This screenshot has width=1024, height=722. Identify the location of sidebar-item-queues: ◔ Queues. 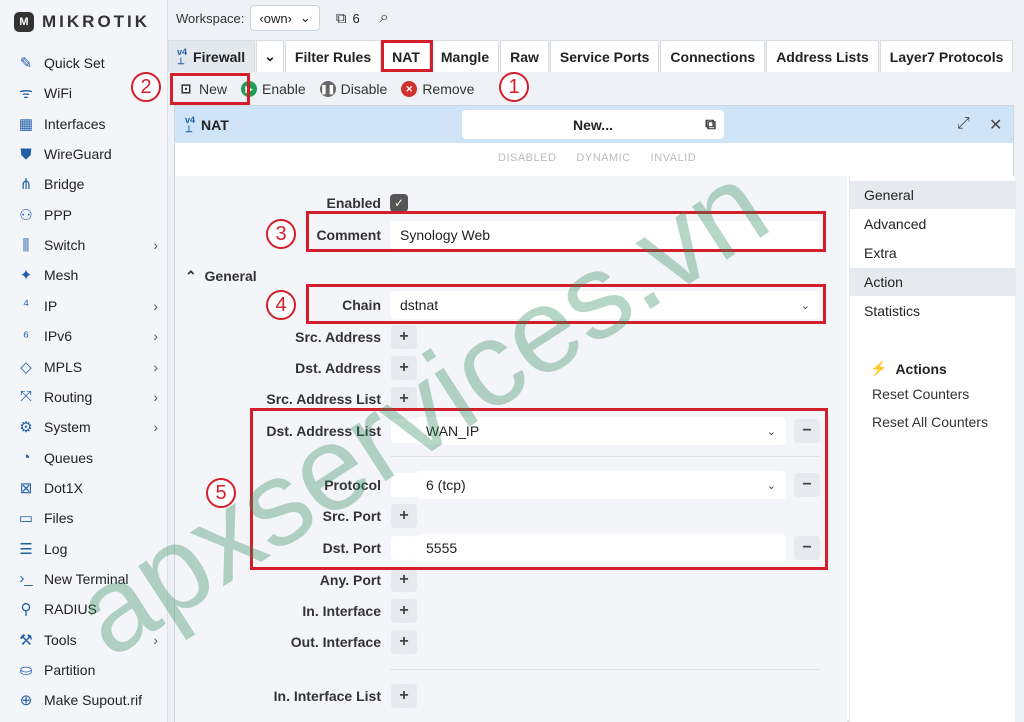
(84, 458).